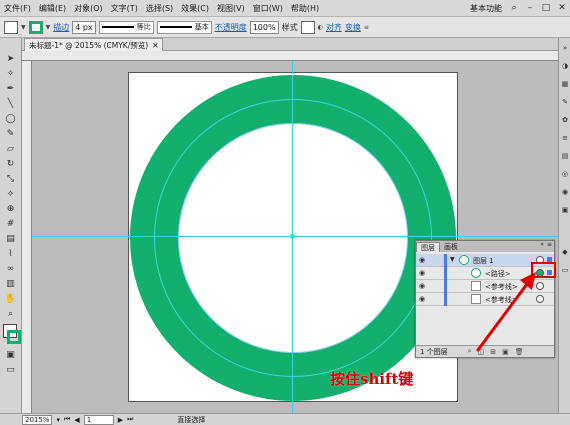 The width and height of the screenshot is (570, 425). Describe the element at coordinates (231, 8) in the screenshot. I see `menu-view: 视图(V)` at that location.